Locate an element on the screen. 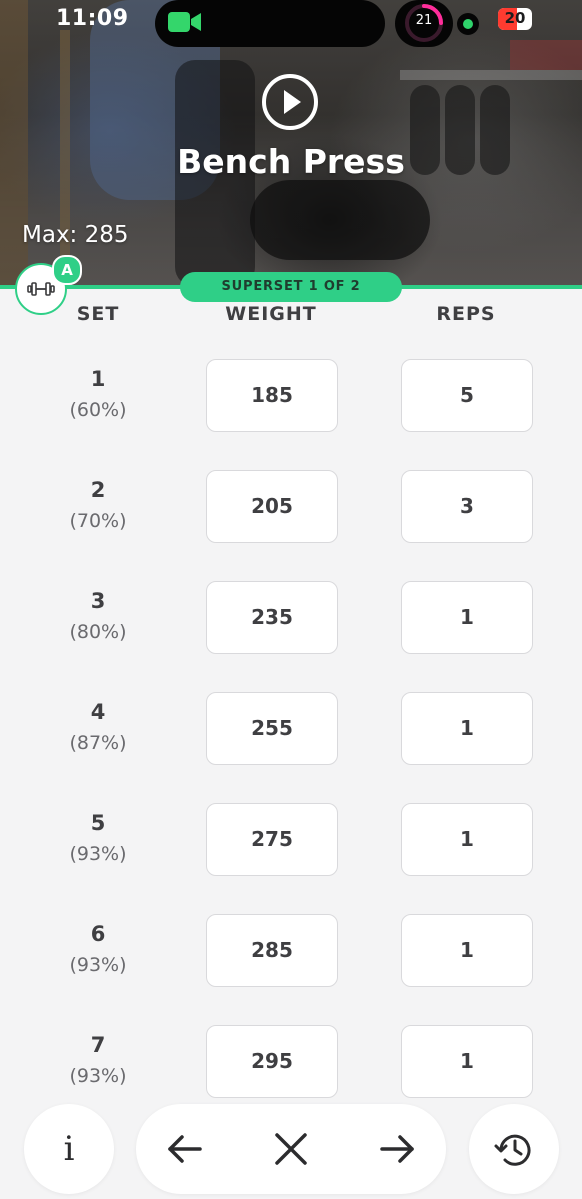  reps-input: 3 is located at coordinates (467, 506).